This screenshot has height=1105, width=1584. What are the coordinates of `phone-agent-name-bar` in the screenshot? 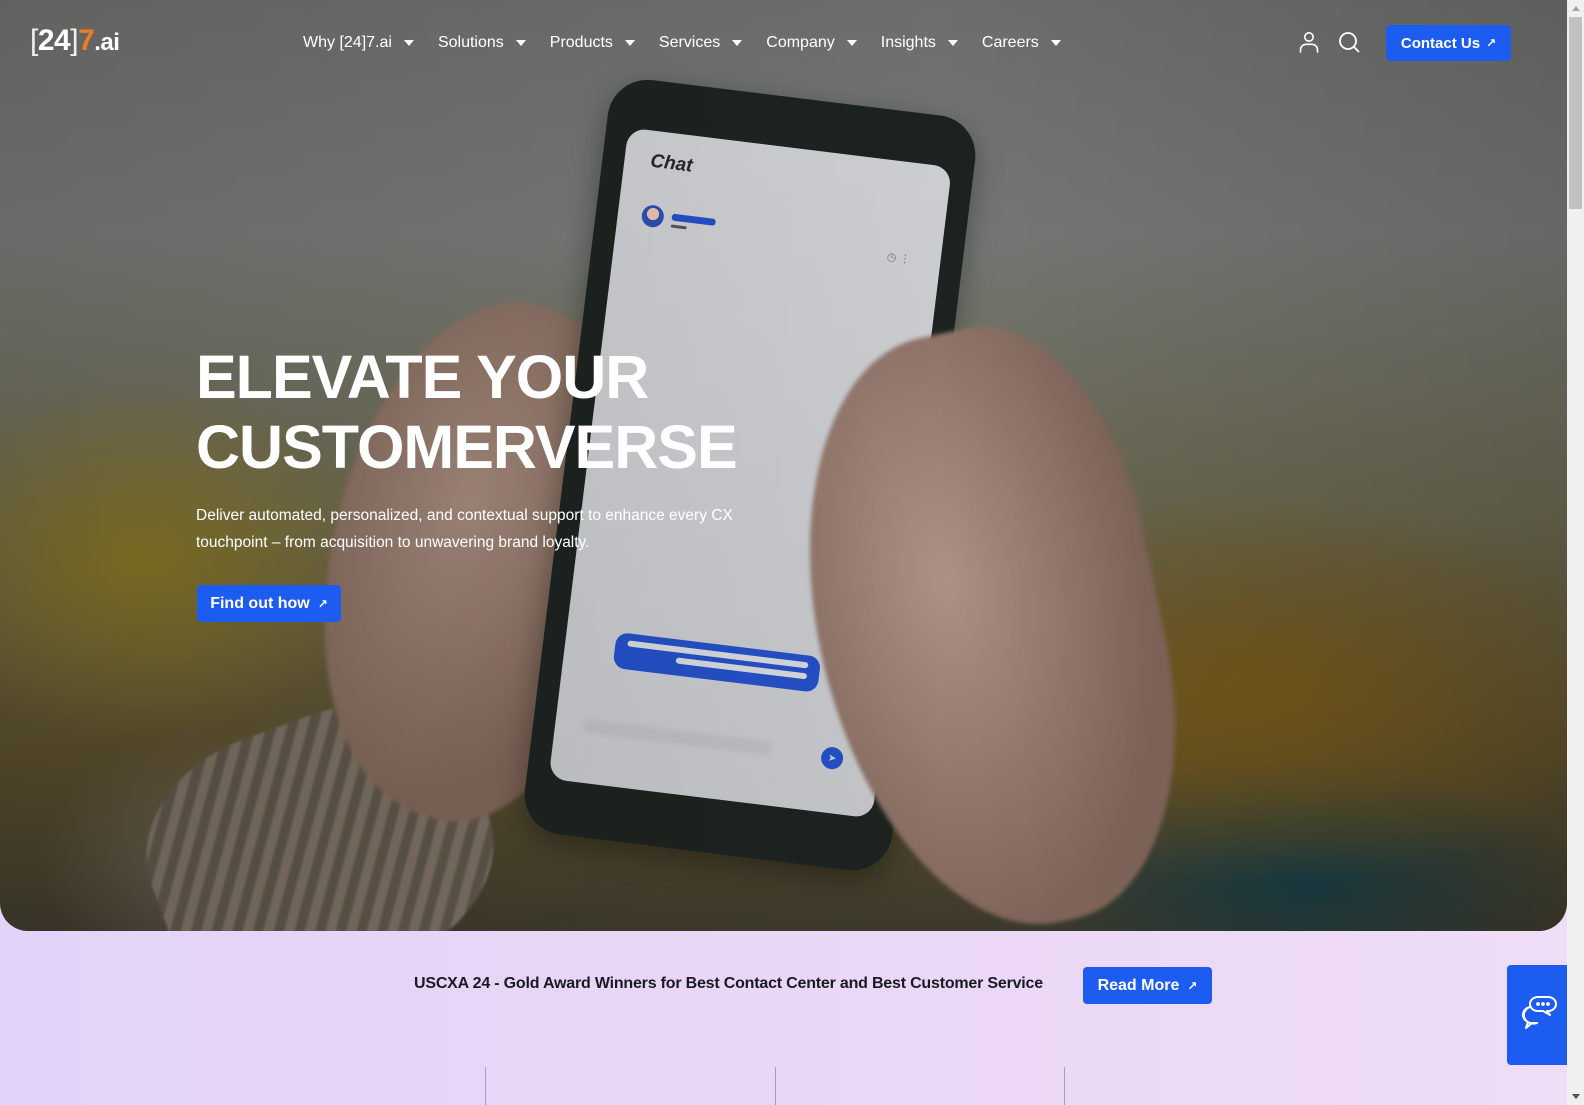 It's located at (693, 219).